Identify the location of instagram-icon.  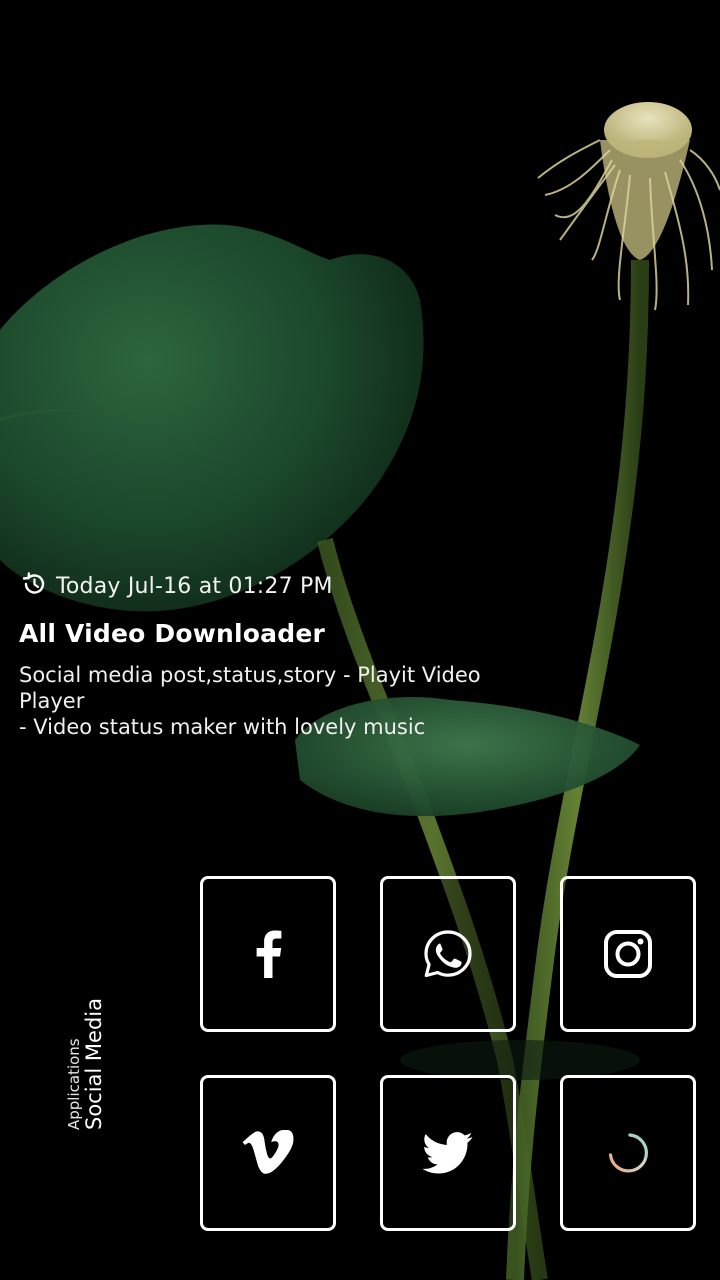
(628, 954).